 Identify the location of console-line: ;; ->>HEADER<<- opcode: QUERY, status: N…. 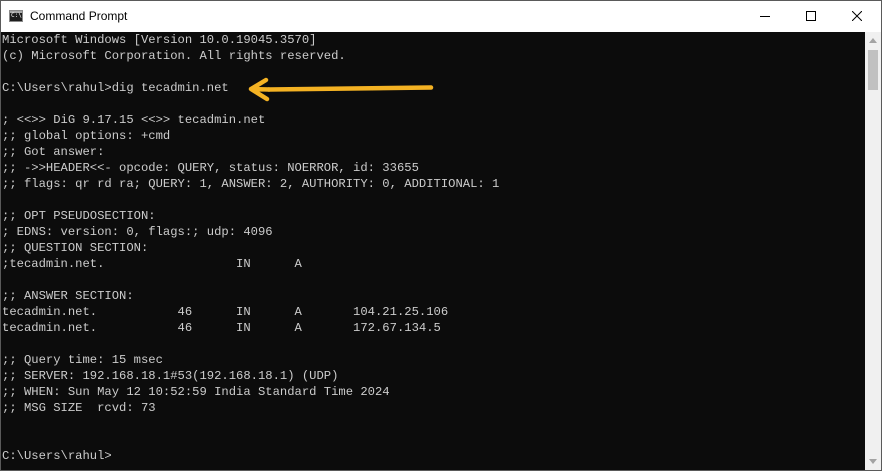
(210, 168).